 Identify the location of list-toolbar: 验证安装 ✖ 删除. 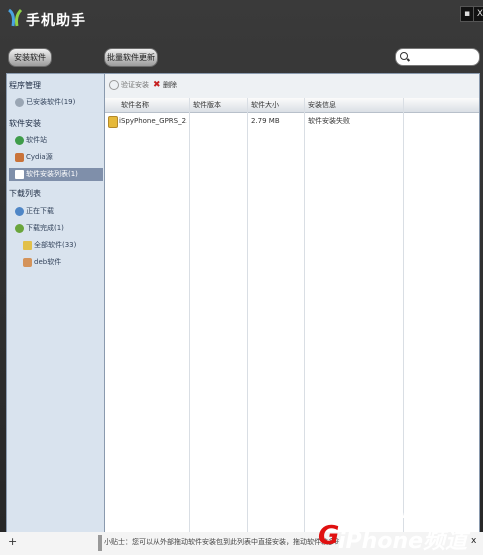
(292, 86).